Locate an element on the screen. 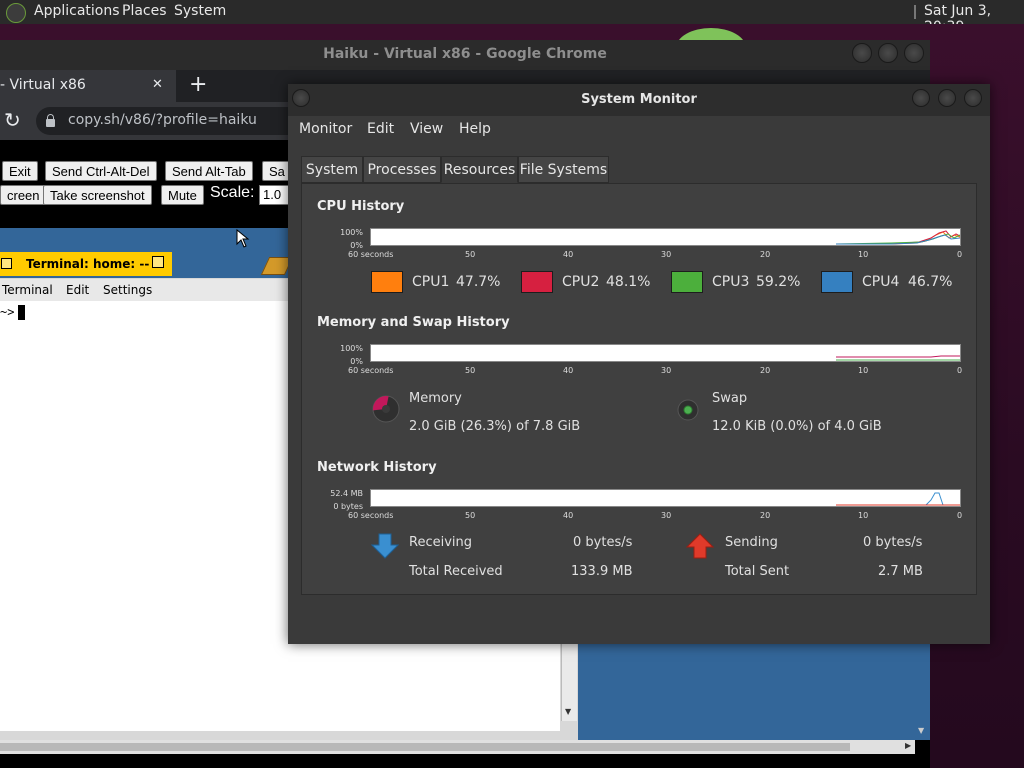  fullscreen-button: creen is located at coordinates (23, 195).